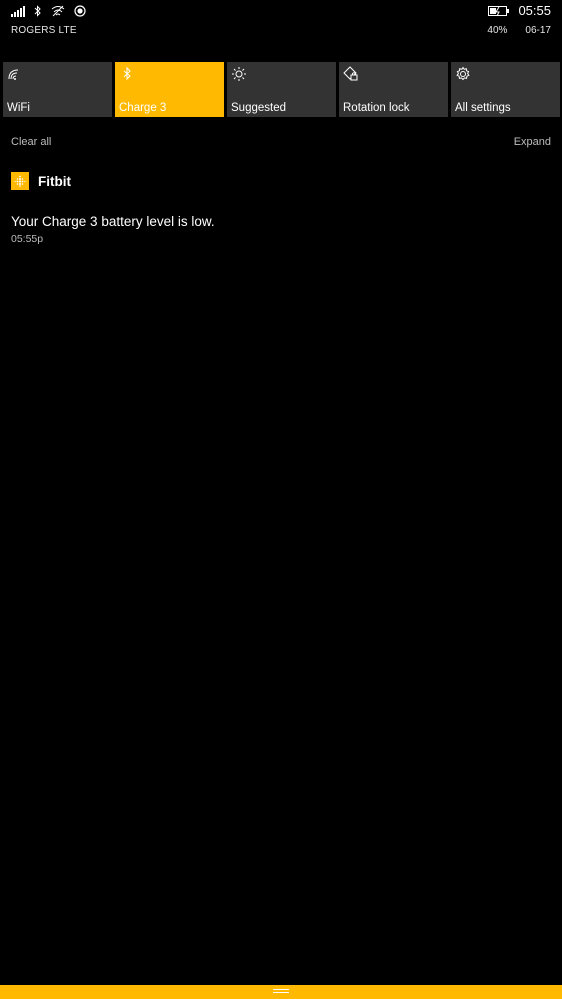 The height and width of the screenshot is (999, 562). I want to click on expand-button: Expand, so click(532, 142).